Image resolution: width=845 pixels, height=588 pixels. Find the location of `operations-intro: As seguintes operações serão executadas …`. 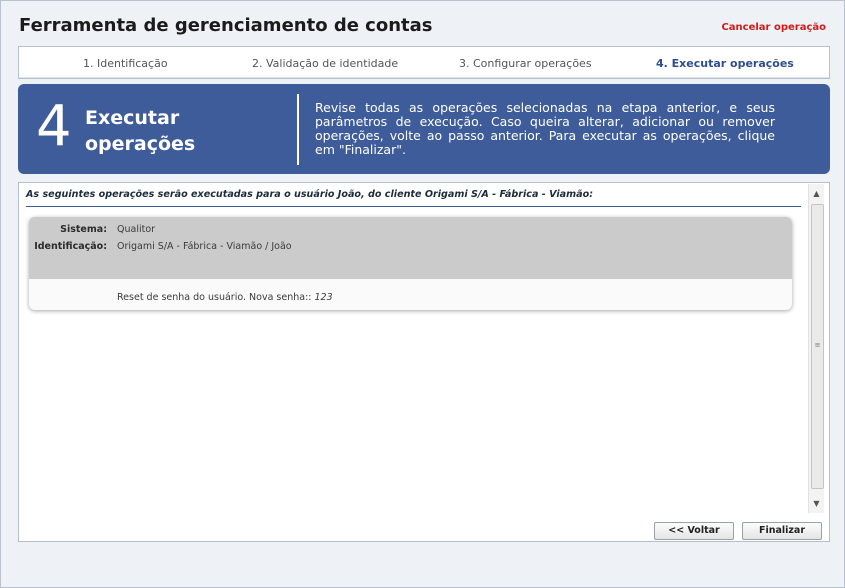

operations-intro: As seguintes operações serão executadas … is located at coordinates (413, 198).